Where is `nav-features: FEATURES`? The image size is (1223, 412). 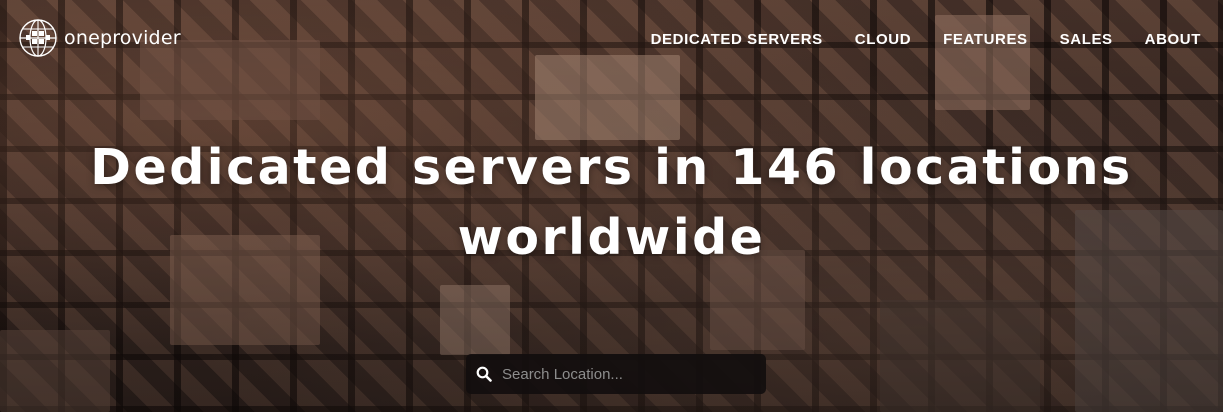 nav-features: FEATURES is located at coordinates (985, 39).